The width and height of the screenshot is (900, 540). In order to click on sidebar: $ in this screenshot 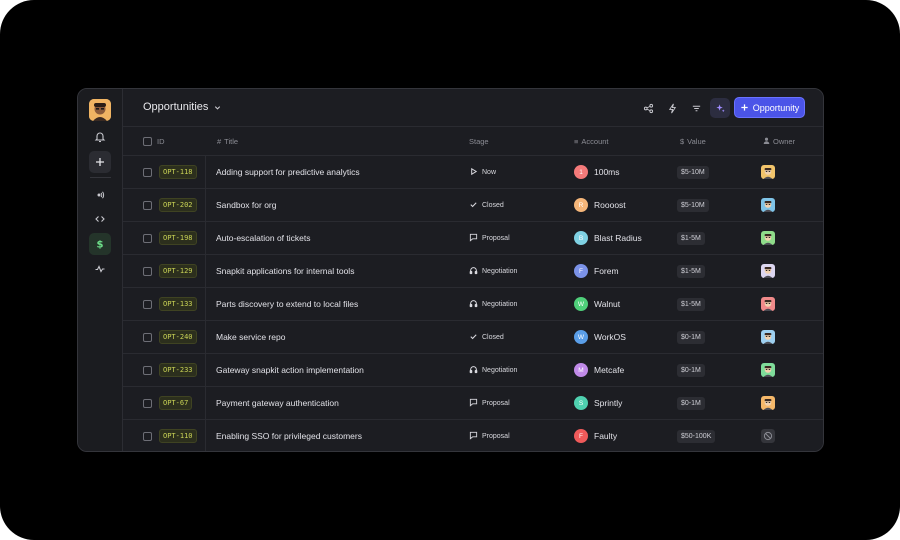, I will do `click(100, 270)`.